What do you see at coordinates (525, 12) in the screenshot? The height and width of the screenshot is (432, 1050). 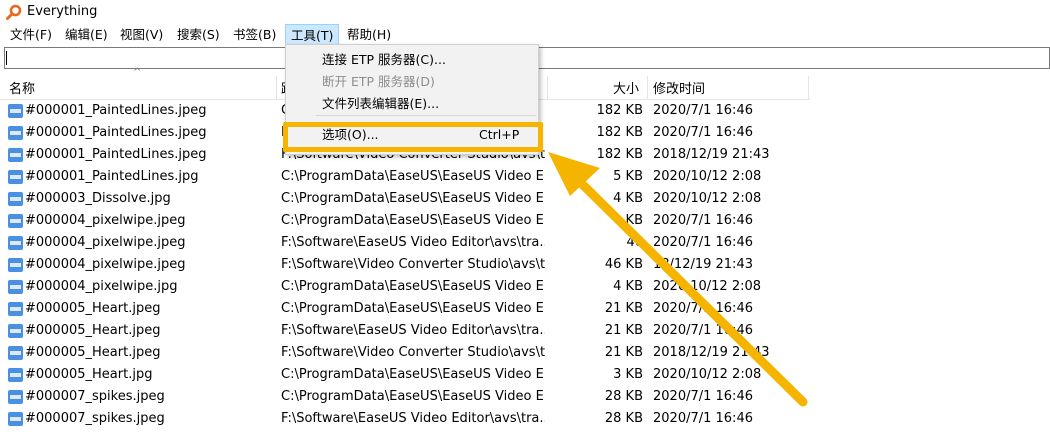 I see `title-bar: Everything` at bounding box center [525, 12].